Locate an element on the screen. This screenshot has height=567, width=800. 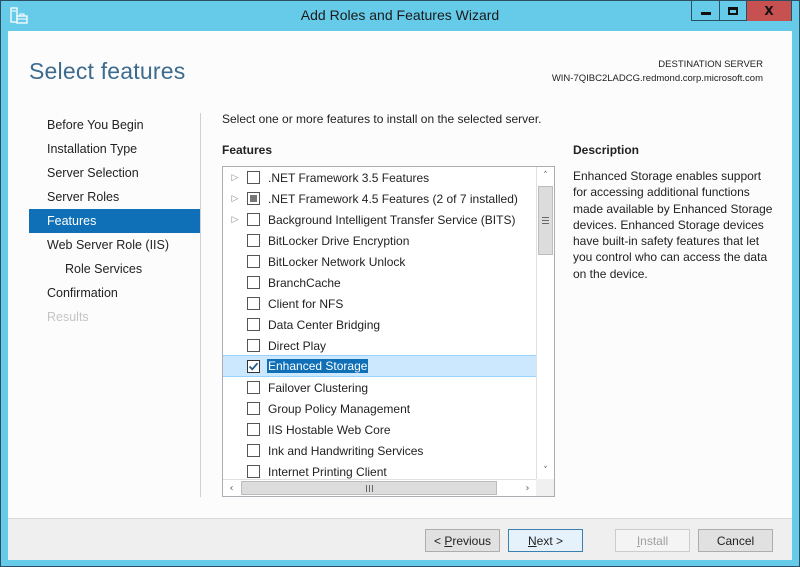
window-title: Add Roles and Features Wizard is located at coordinates (400, 15).